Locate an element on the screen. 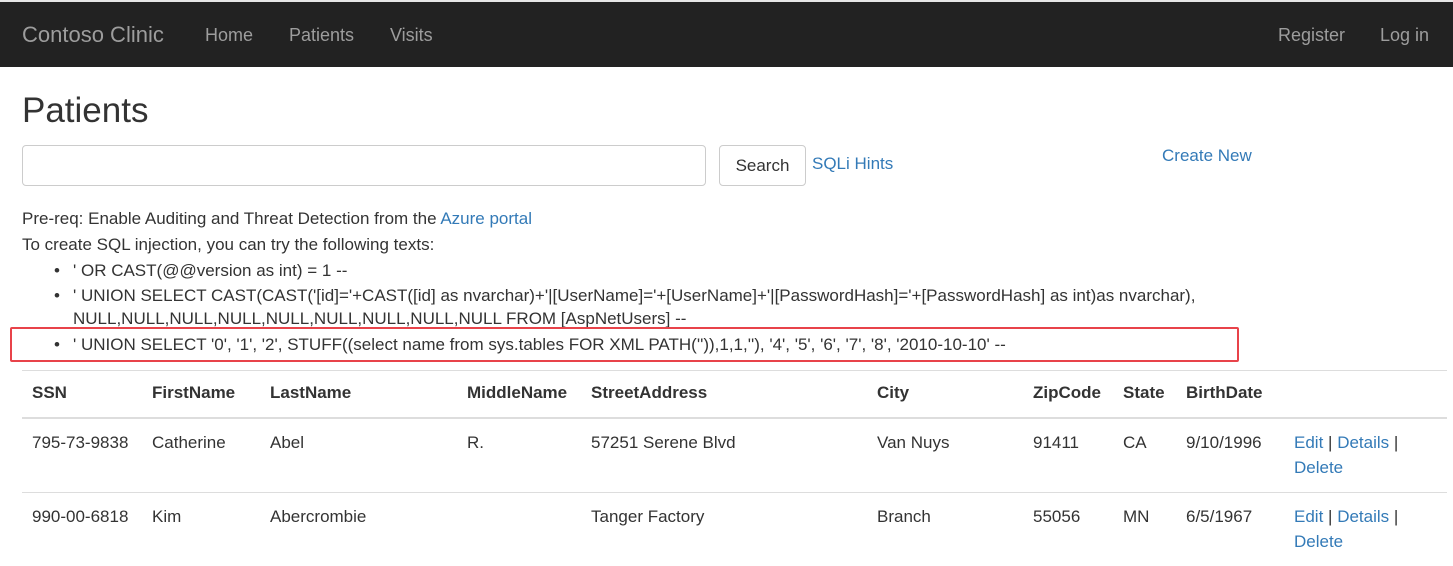  cell-firstname: Kim is located at coordinates (201, 529).